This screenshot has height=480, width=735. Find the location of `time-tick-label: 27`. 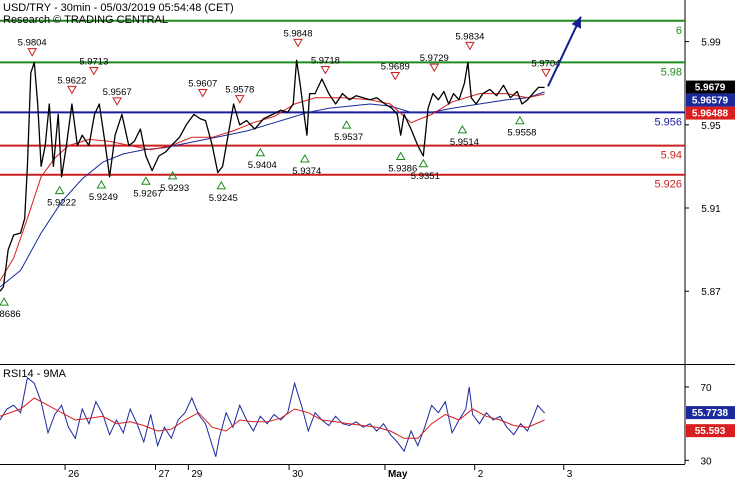

time-tick-label: 27 is located at coordinates (164, 474).